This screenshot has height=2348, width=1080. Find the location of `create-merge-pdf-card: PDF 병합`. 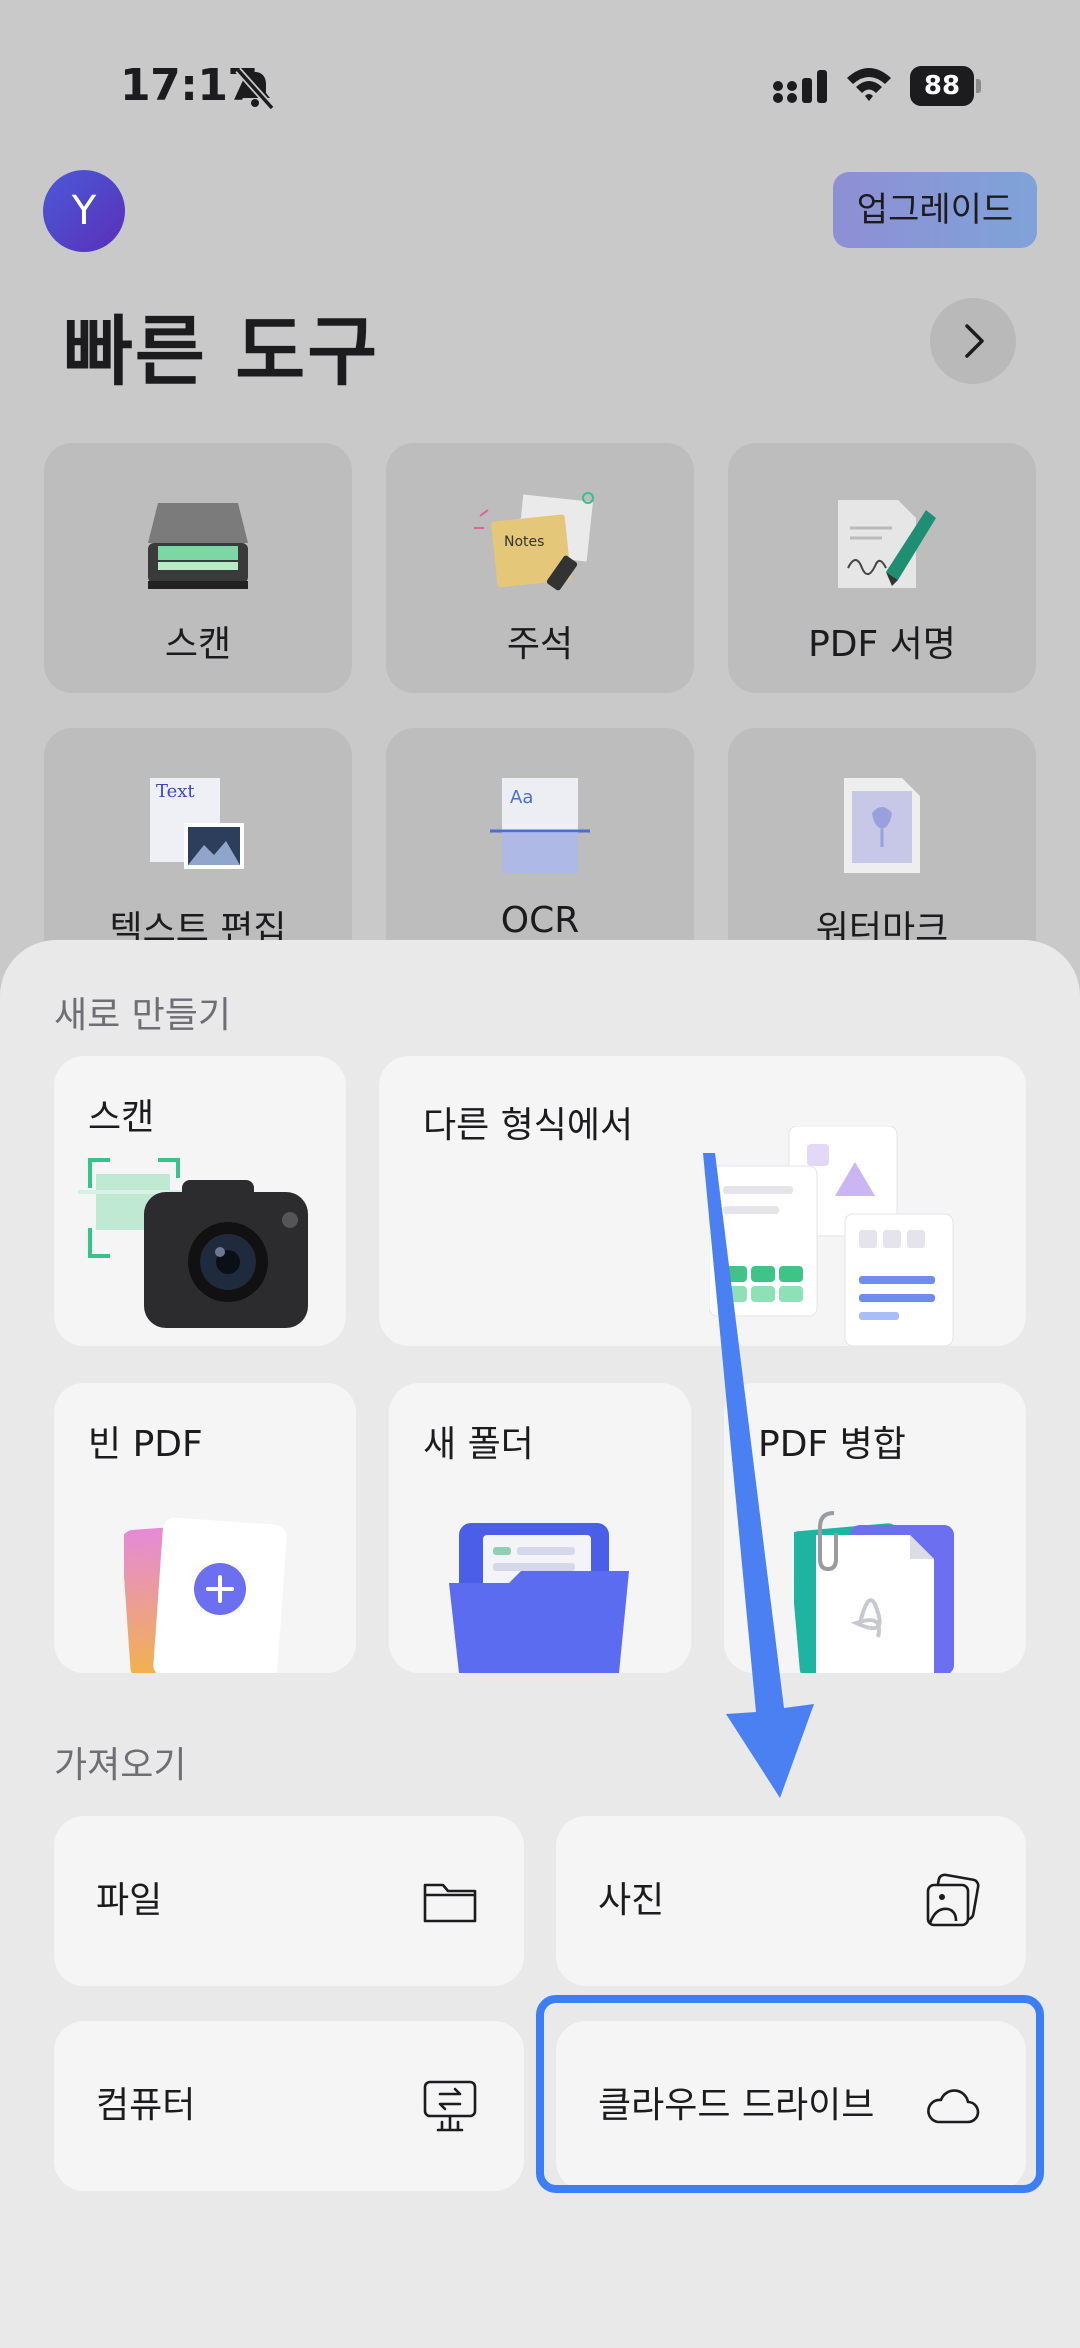

create-merge-pdf-card: PDF 병합 is located at coordinates (875, 1528).